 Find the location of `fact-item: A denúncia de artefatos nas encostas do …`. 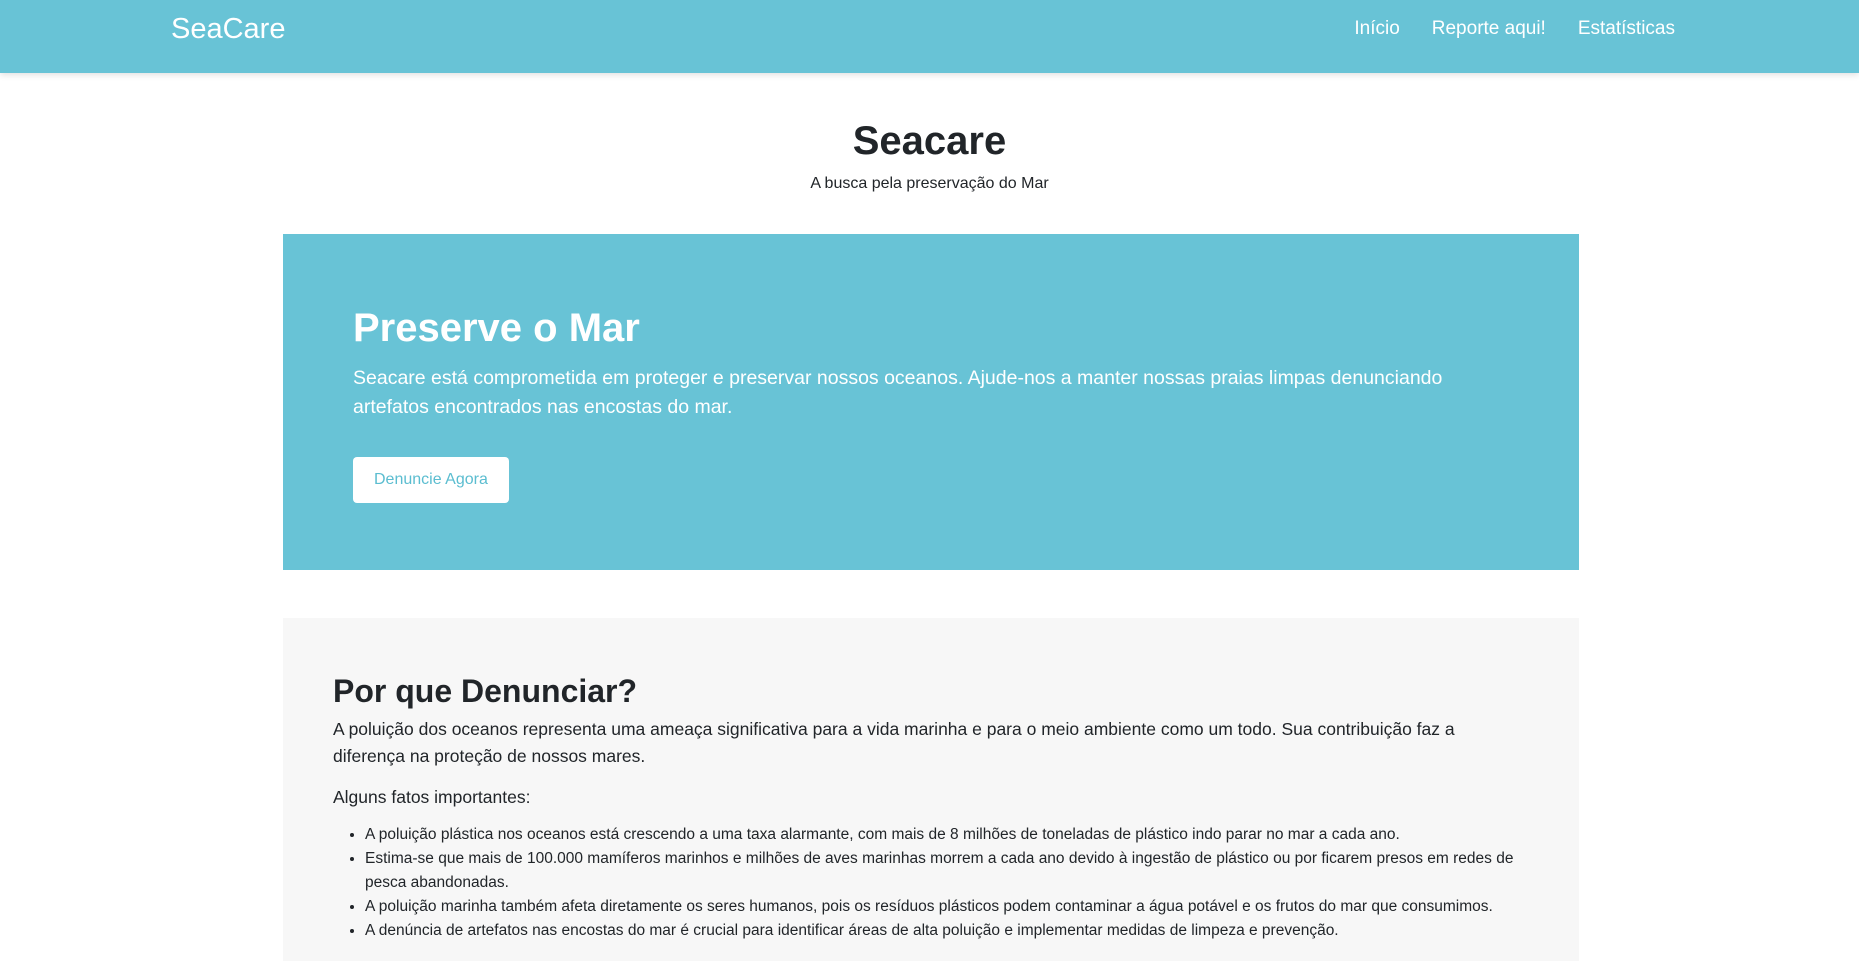

fact-item: A denúncia de artefatos nas encostas do … is located at coordinates (947, 931).